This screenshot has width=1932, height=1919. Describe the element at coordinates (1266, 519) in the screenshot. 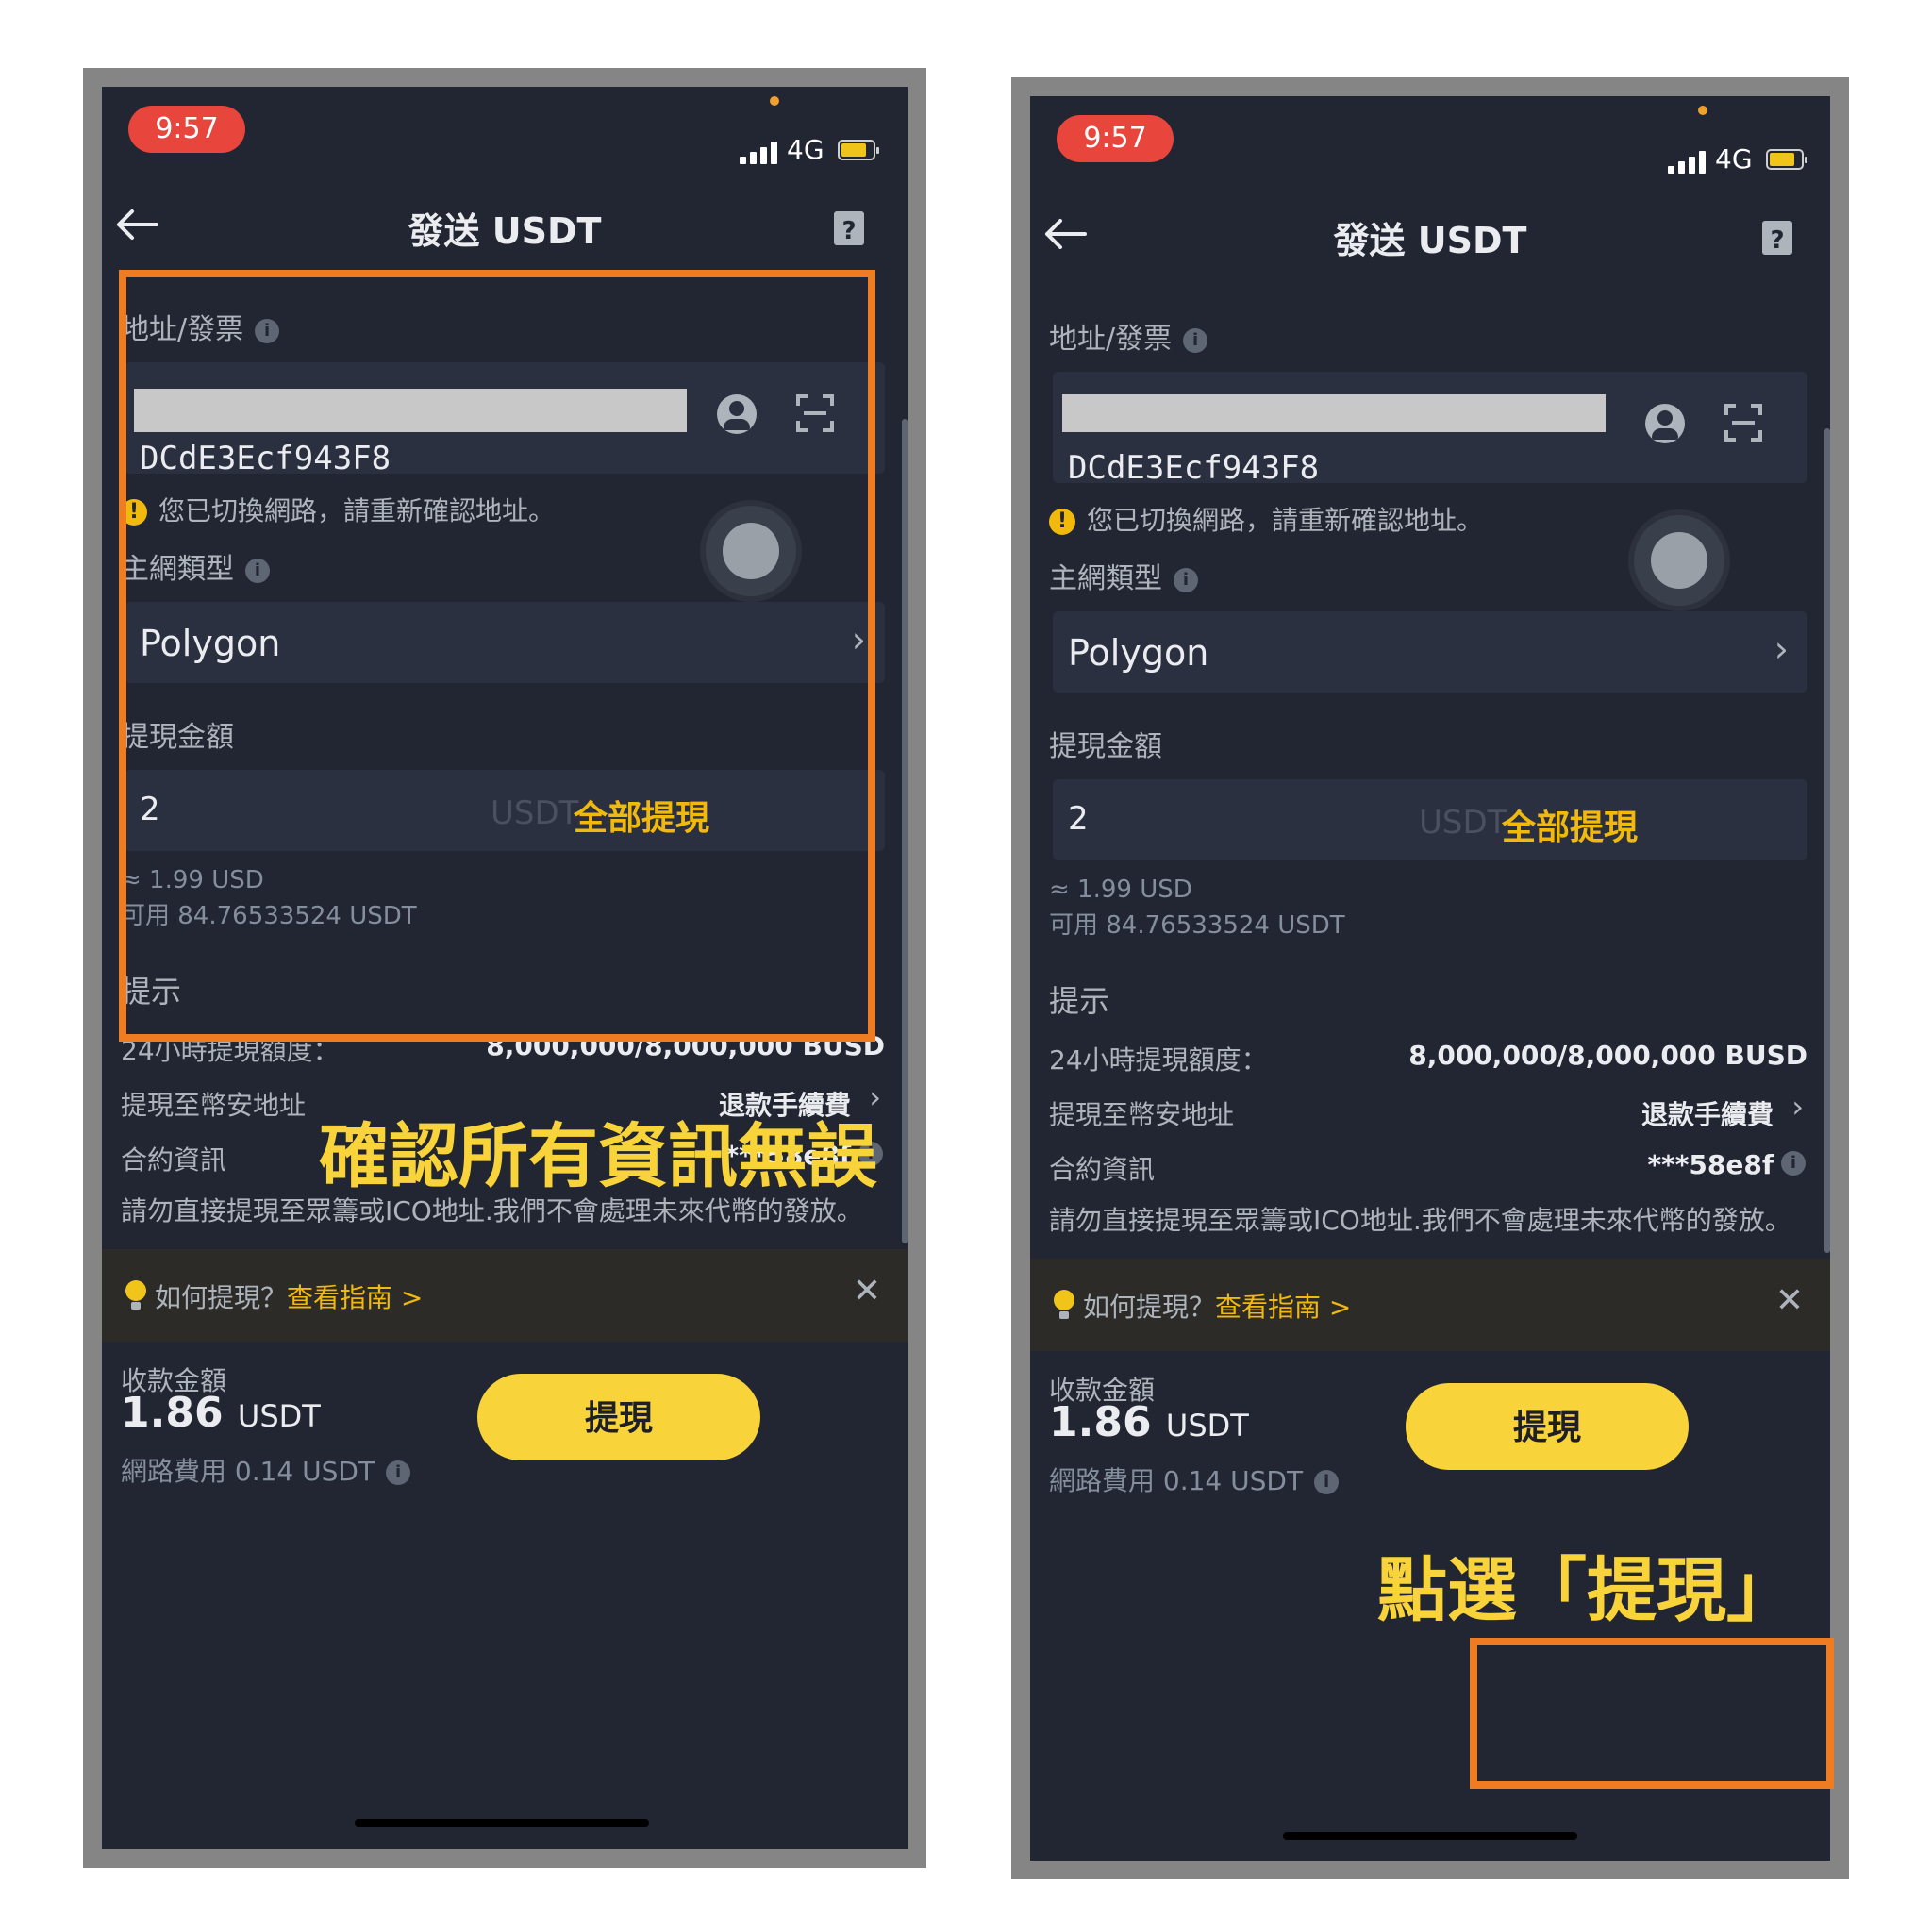

I see `network-switch-warning: ! 您已切換網路，請重新確認地址。` at that location.